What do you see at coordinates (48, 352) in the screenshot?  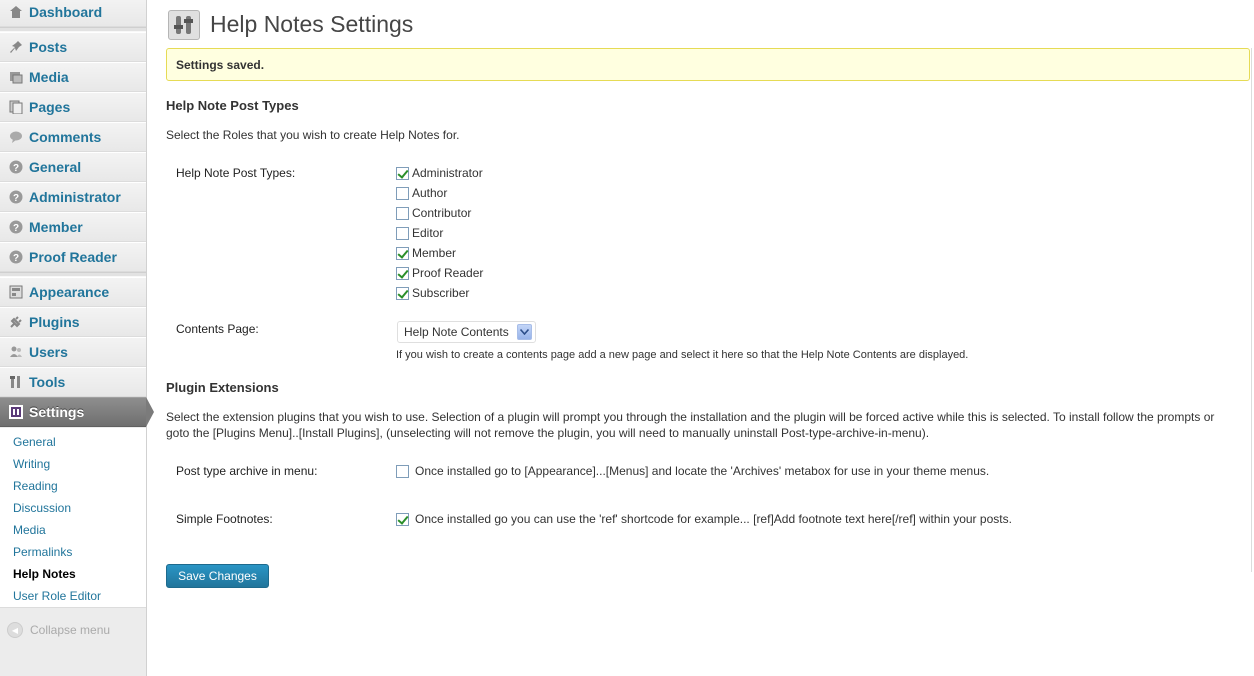 I see `menu-label: Users` at bounding box center [48, 352].